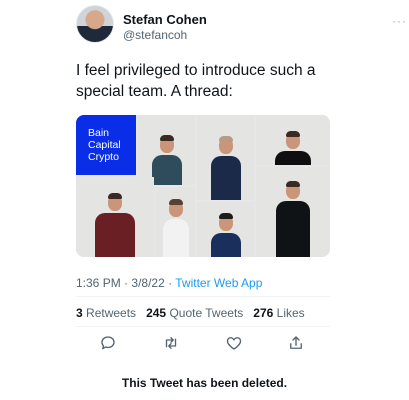  What do you see at coordinates (204, 383) in the screenshot?
I see `deleted-tweet-notice: This Tweet has been deleted.` at bounding box center [204, 383].